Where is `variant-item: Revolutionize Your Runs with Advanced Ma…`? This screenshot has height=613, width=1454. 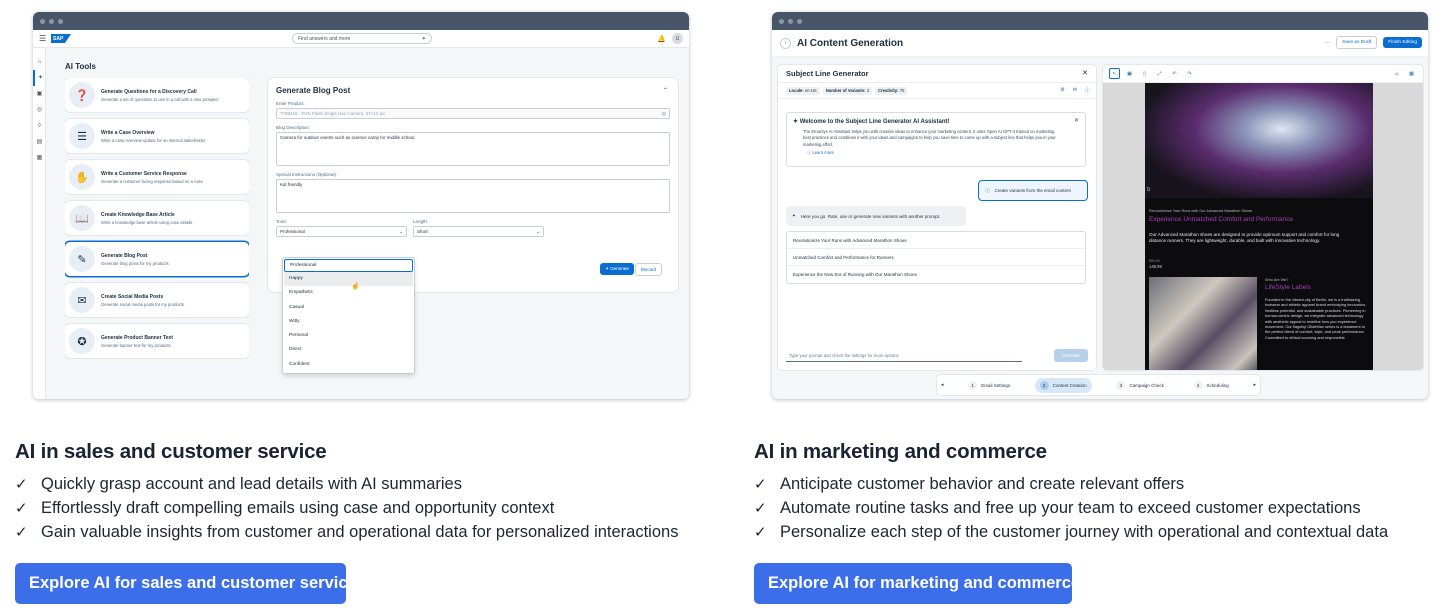 variant-item: Revolutionize Your Runs with Advanced Ma… is located at coordinates (936, 240).